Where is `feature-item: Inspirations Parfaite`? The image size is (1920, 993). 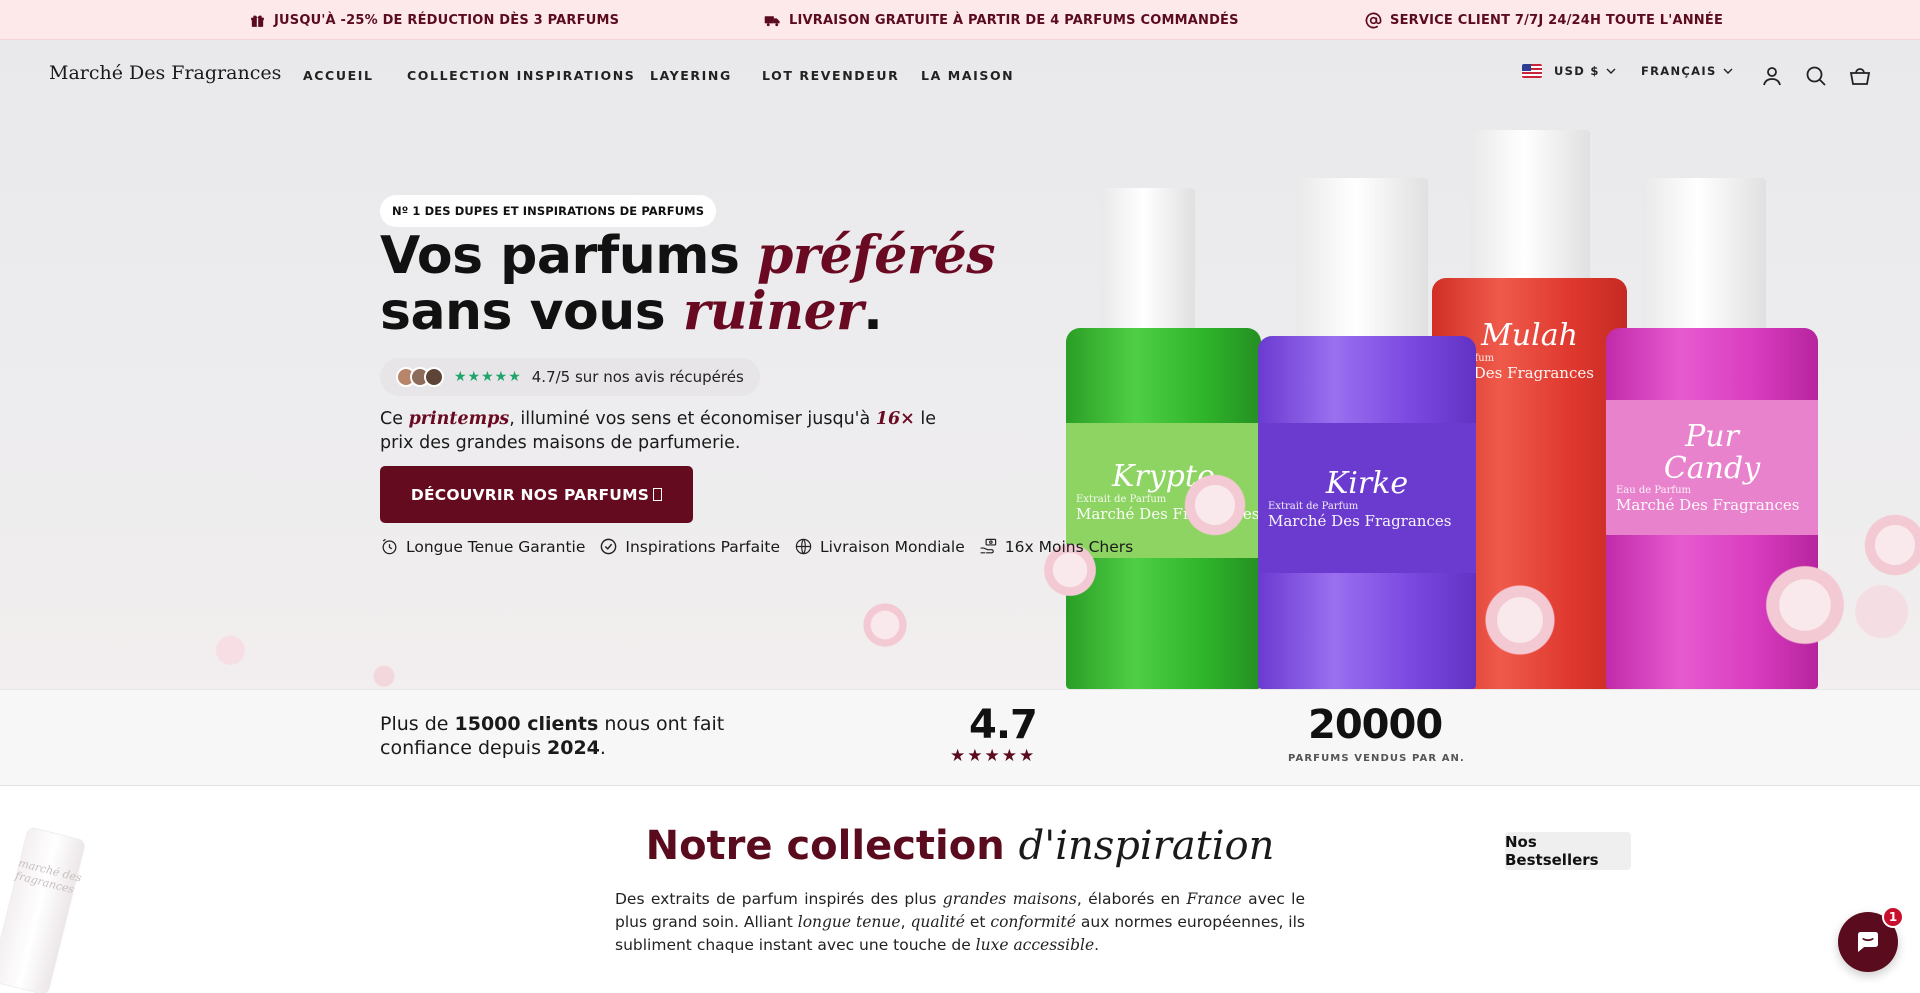
feature-item: Inspirations Parfaite is located at coordinates (689, 546).